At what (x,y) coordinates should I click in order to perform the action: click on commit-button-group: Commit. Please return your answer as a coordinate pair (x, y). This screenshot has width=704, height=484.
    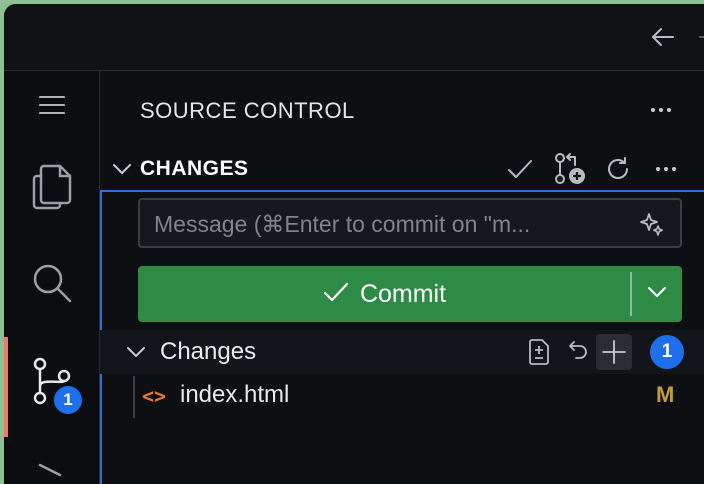
    Looking at the image, I should click on (410, 294).